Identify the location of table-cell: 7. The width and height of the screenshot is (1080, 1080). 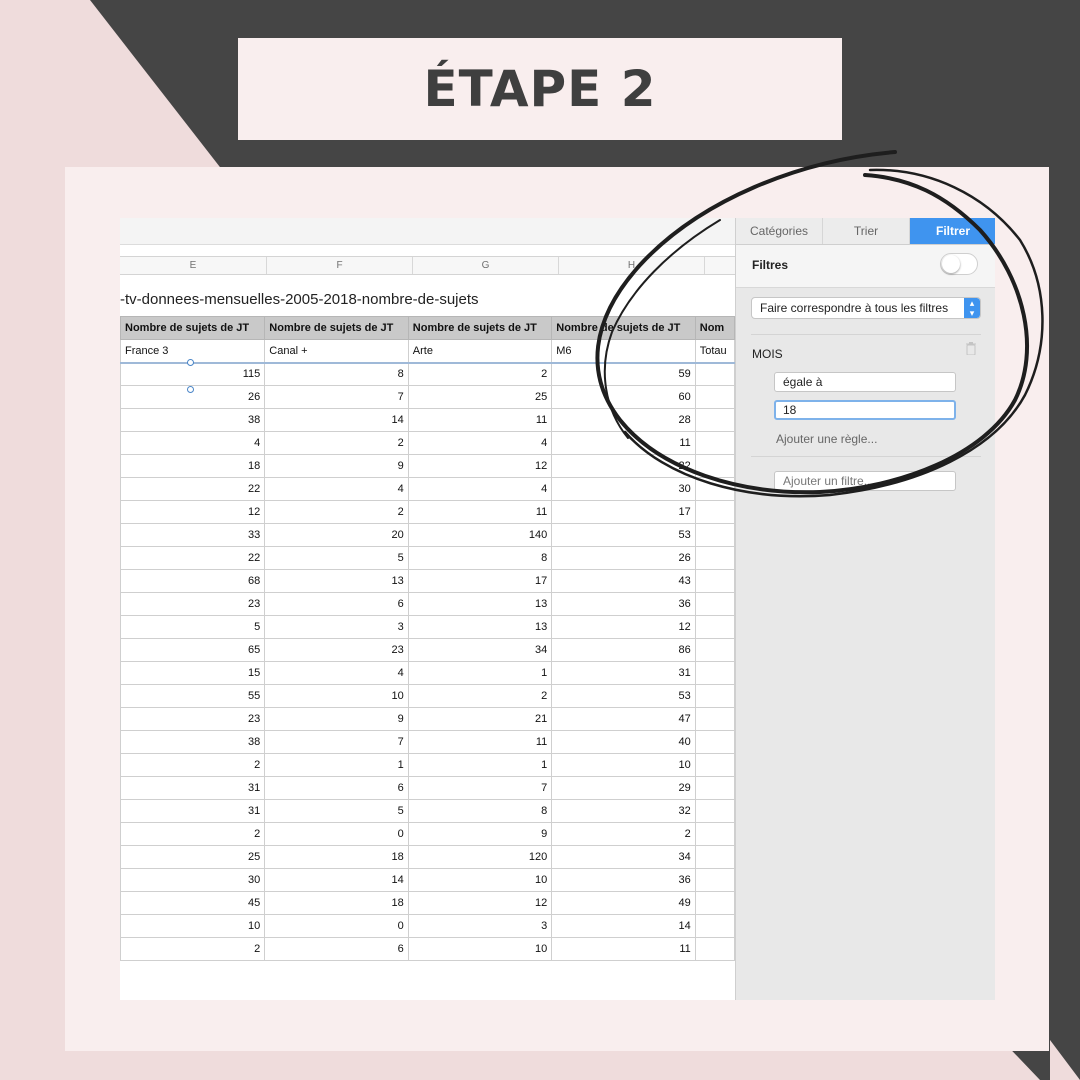
(336, 742).